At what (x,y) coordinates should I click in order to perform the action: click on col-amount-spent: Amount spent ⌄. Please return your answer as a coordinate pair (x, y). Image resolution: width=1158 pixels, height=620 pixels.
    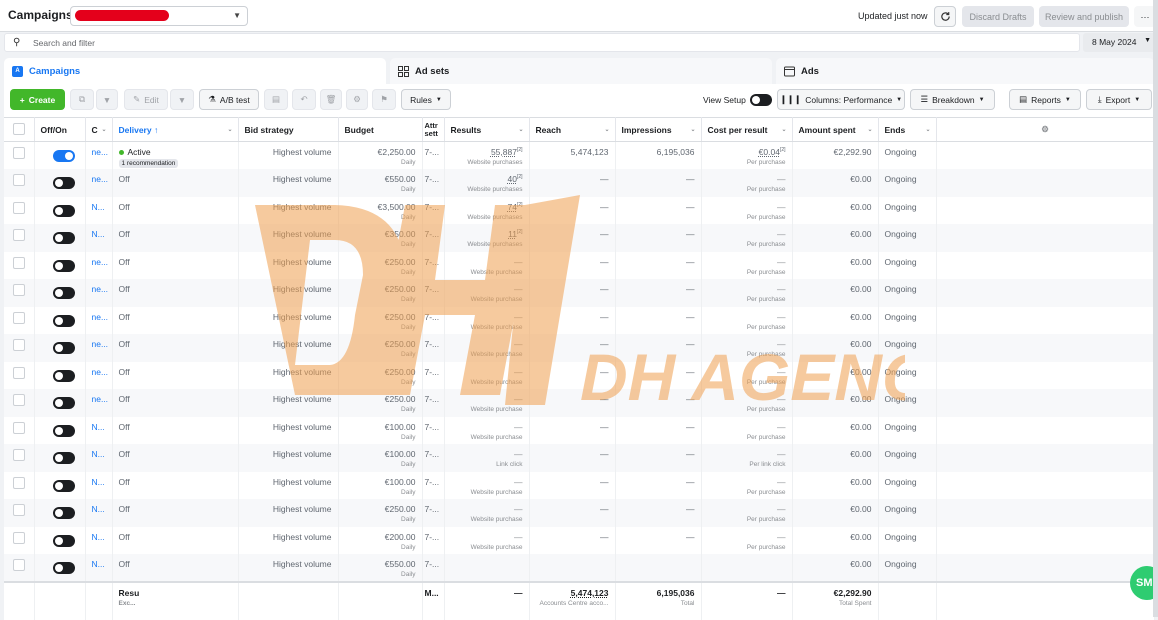
    Looking at the image, I should click on (835, 129).